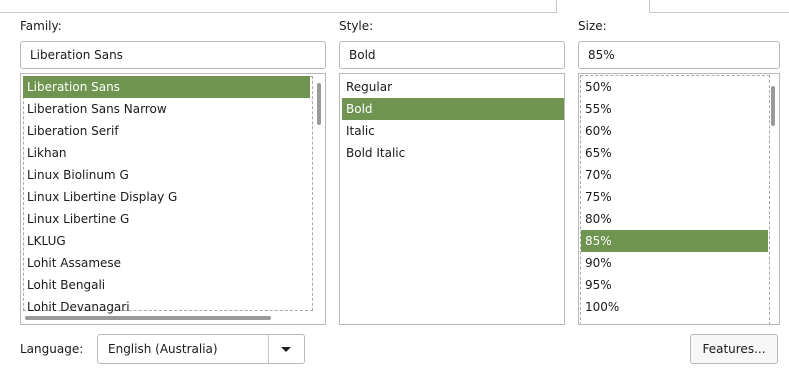 Image resolution: width=789 pixels, height=370 pixels. I want to click on family-list-item: Liberation Sans, so click(166, 87).